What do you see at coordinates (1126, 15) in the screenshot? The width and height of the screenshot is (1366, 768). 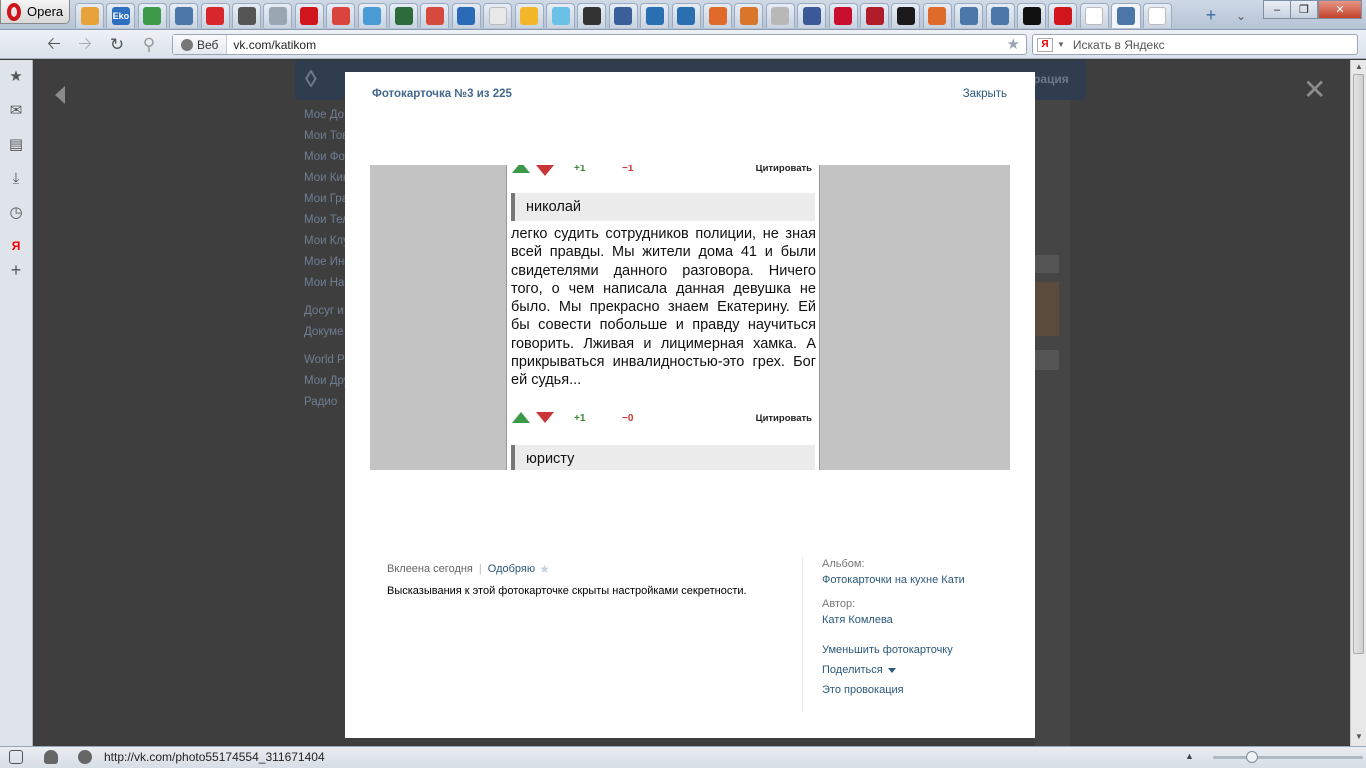 I see `tab-active` at bounding box center [1126, 15].